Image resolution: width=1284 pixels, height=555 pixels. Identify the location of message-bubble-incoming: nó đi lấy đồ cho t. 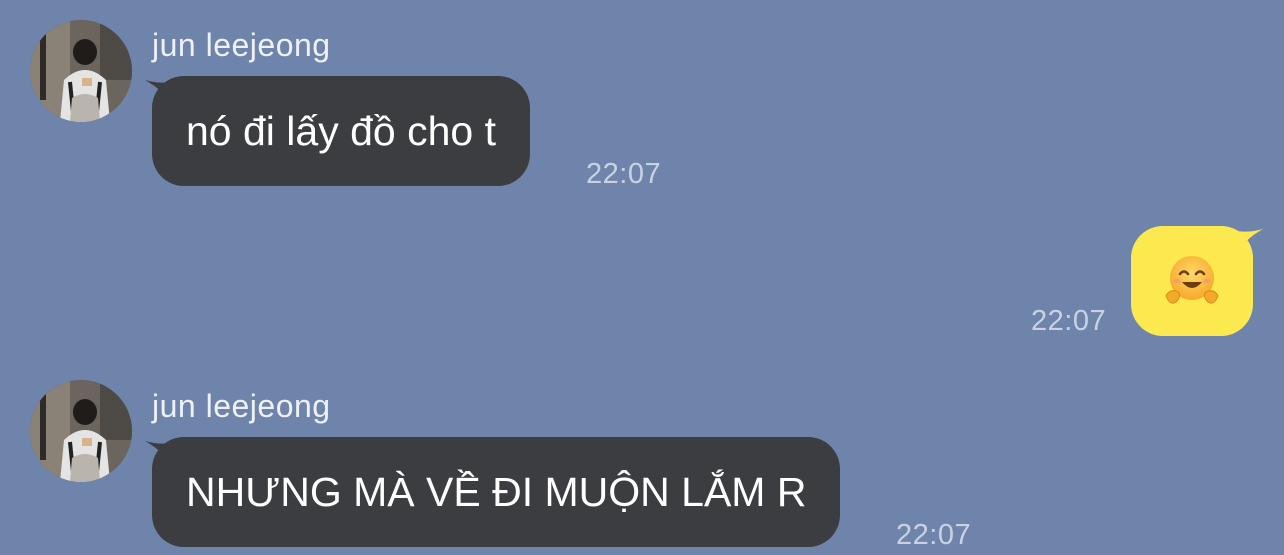
(341, 131).